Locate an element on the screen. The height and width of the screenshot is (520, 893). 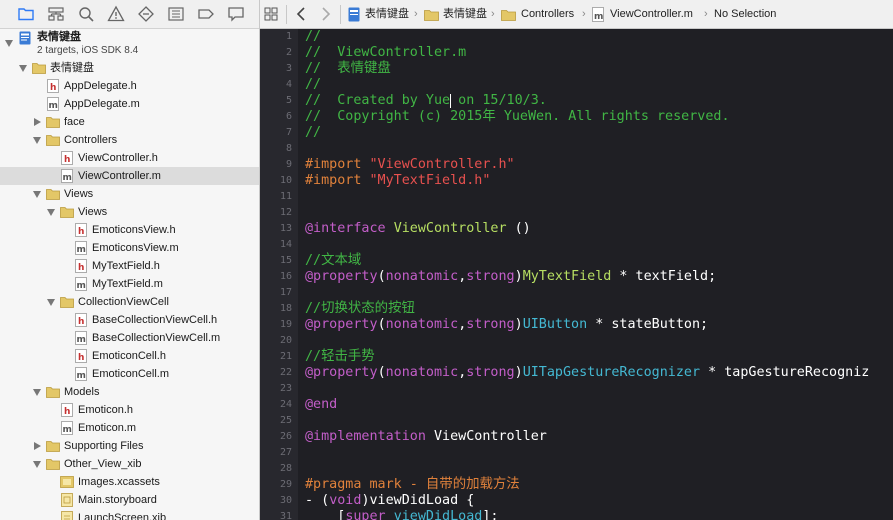
tree-group-row: CollectionViewCell is located at coordinates (129, 302).